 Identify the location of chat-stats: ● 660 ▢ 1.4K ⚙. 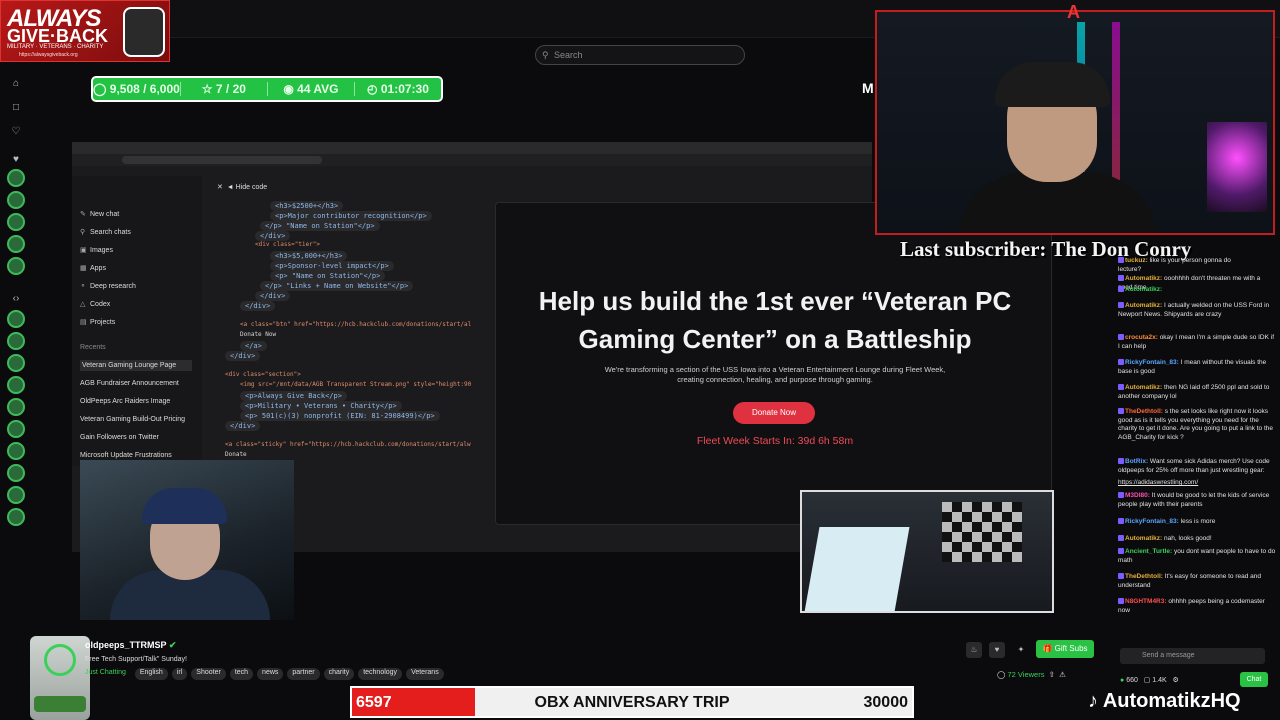
(1149, 680).